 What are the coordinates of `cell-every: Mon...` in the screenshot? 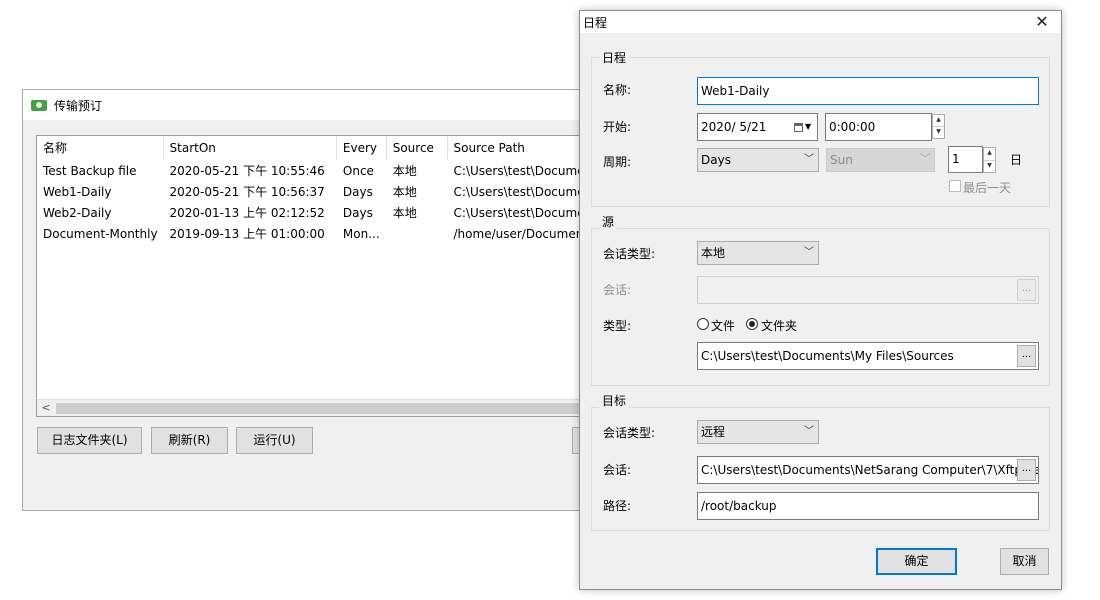 It's located at (361, 234).